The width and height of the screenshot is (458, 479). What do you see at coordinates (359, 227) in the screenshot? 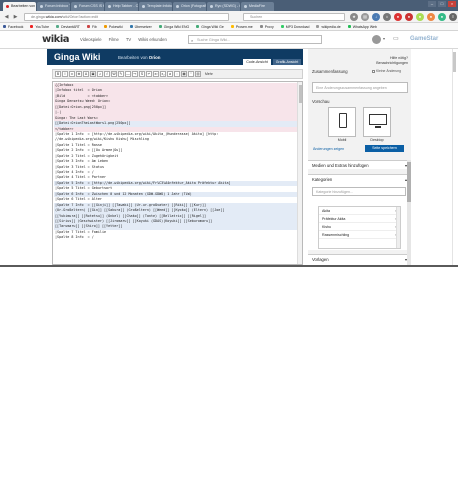
I see `category-item: Kishu×` at bounding box center [359, 227].